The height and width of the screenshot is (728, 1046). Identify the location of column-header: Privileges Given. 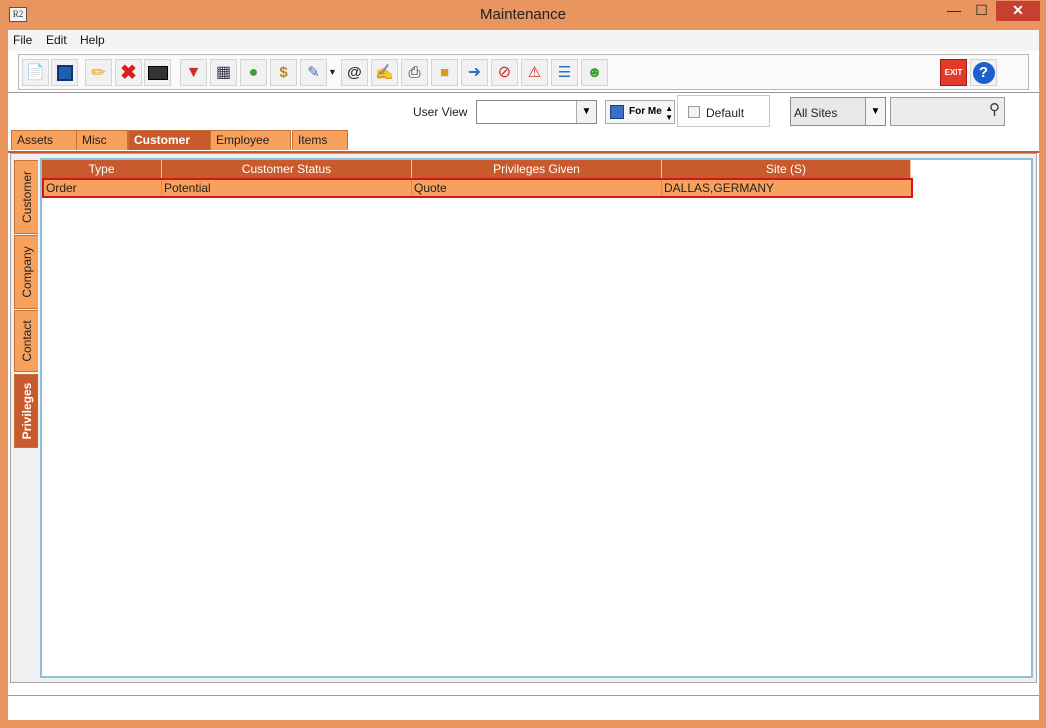
(537, 169).